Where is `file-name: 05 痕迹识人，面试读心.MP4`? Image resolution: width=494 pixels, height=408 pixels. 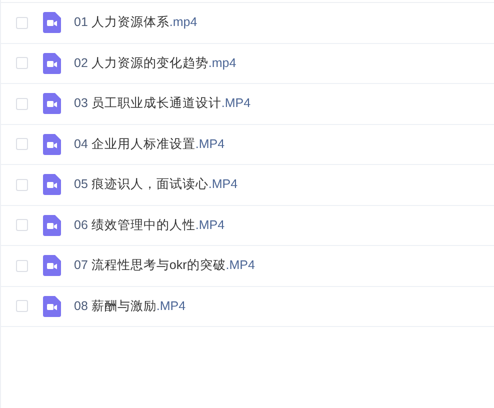
file-name: 05 痕迹识人，面试读心.MP4 is located at coordinates (156, 184).